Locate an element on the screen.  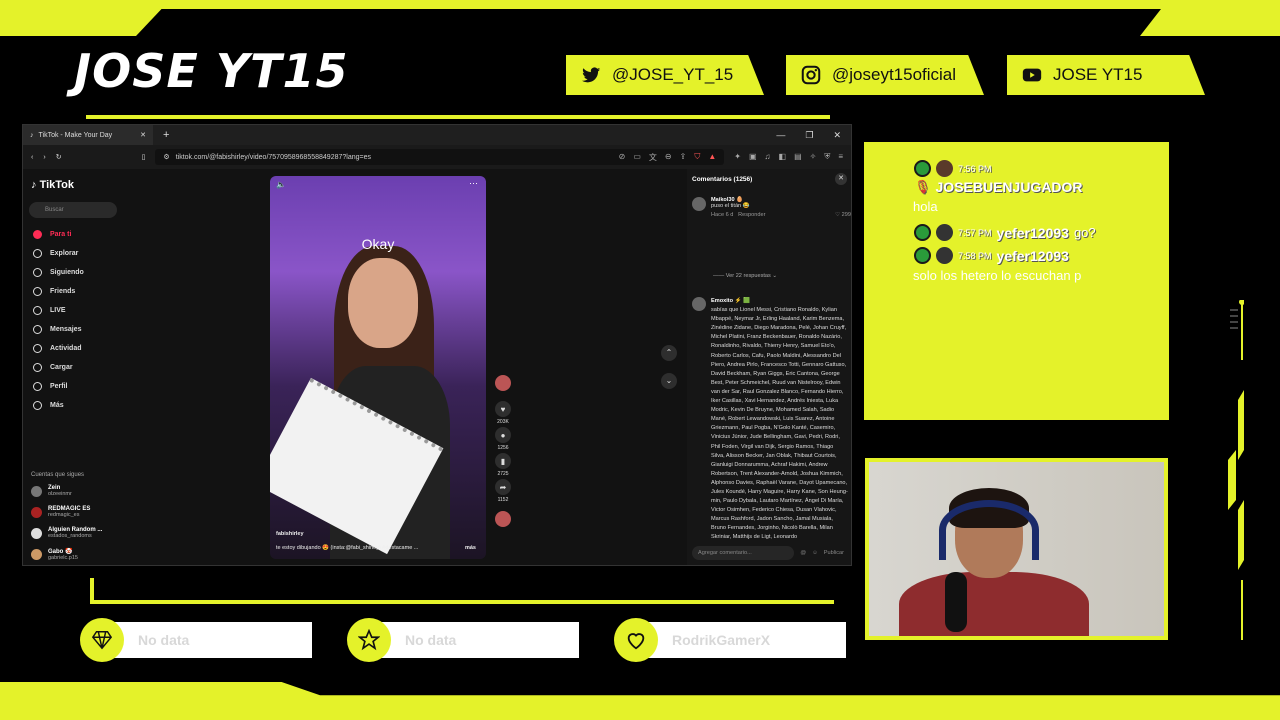
creator-avatar is located at coordinates (503, 383).